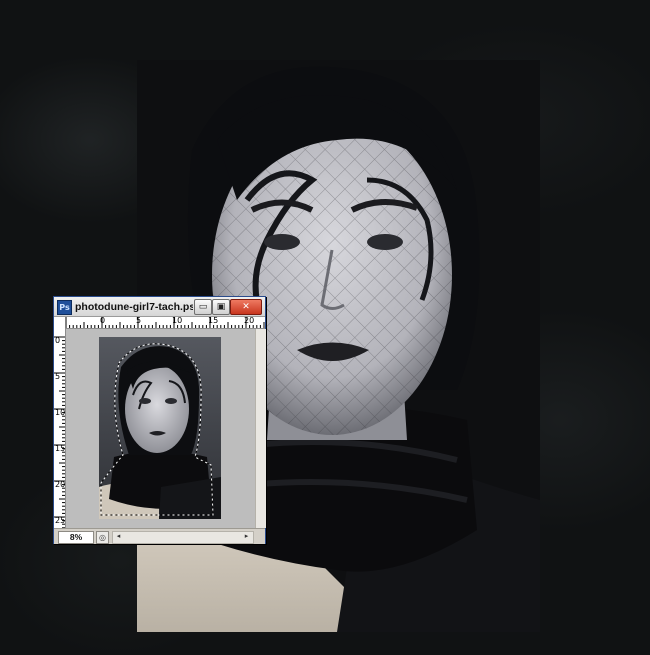  I want to click on document-canvas, so click(160, 428).